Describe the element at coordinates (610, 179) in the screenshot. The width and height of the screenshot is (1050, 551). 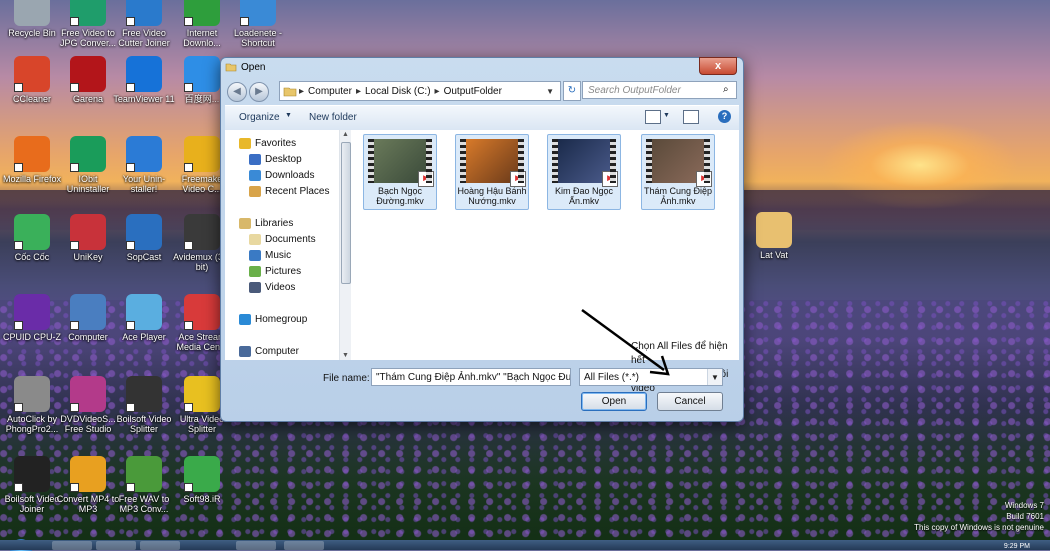
I see `media-player-badge-icon: ▶` at that location.